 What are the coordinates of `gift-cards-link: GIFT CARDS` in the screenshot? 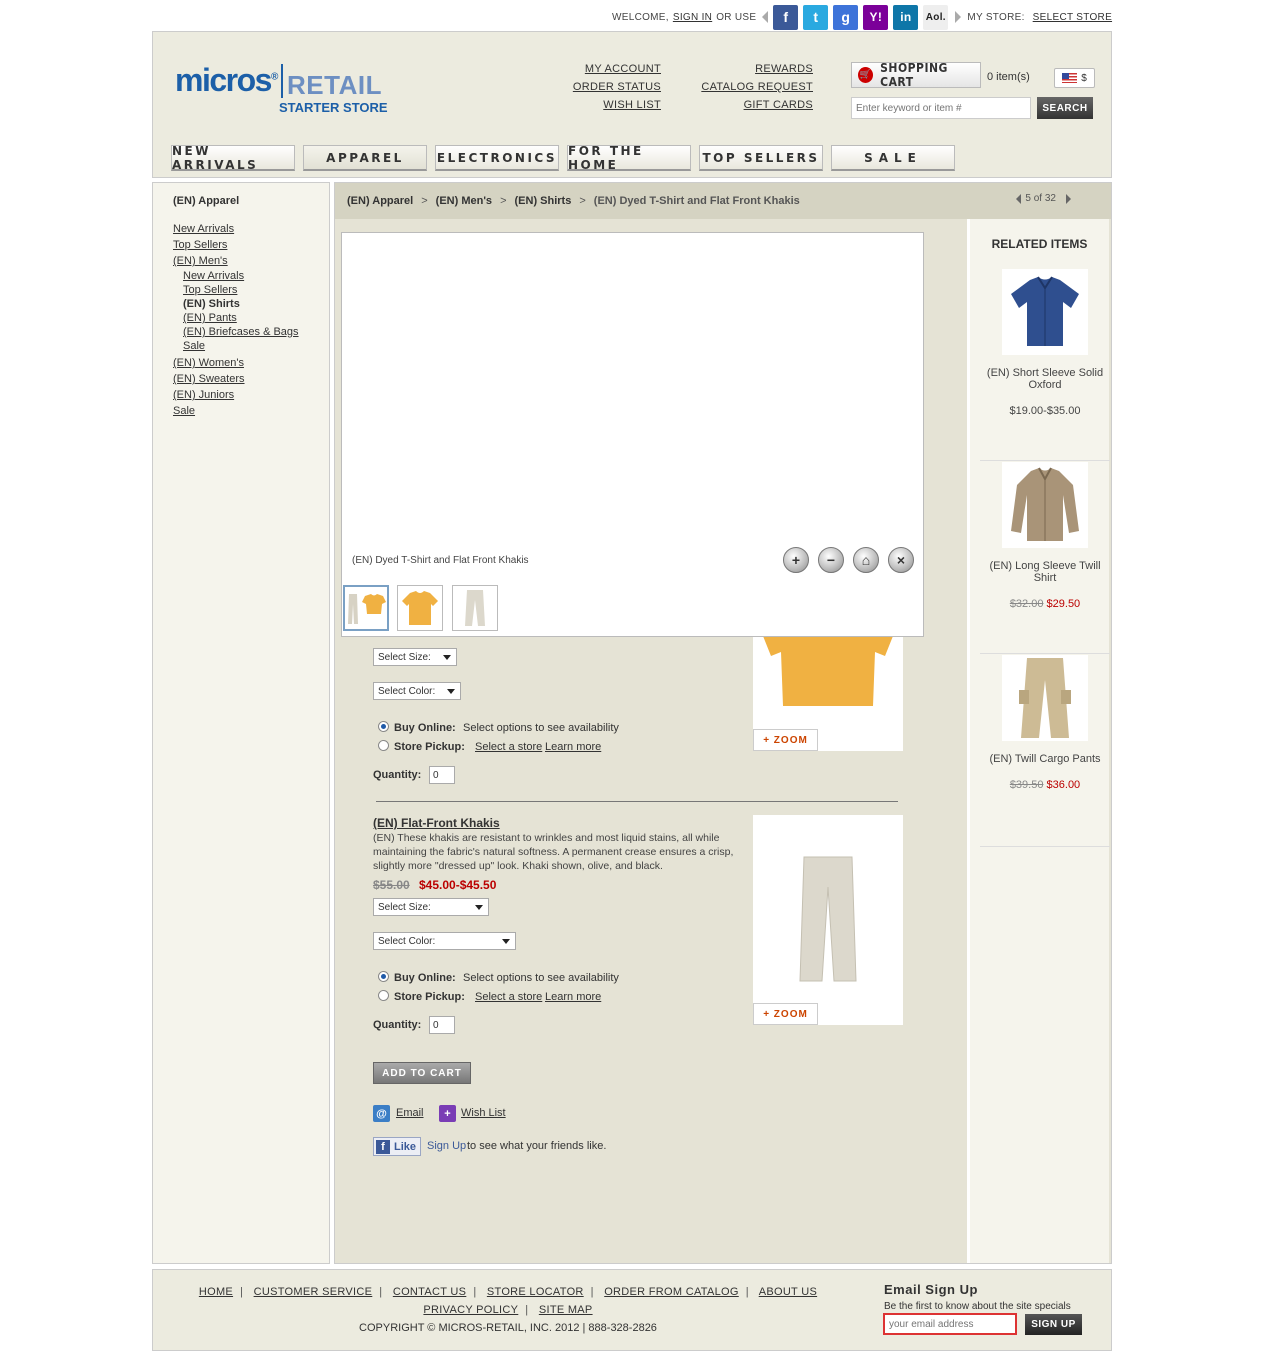 It's located at (778, 105).